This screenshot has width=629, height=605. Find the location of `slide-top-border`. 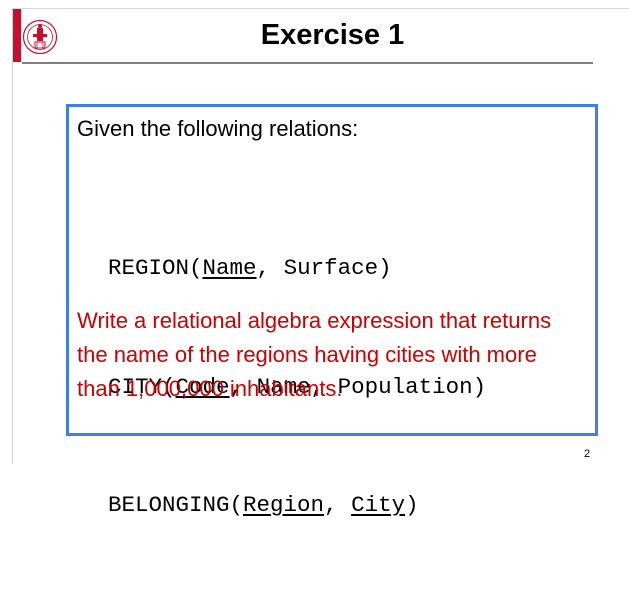

slide-top-border is located at coordinates (320, 8).